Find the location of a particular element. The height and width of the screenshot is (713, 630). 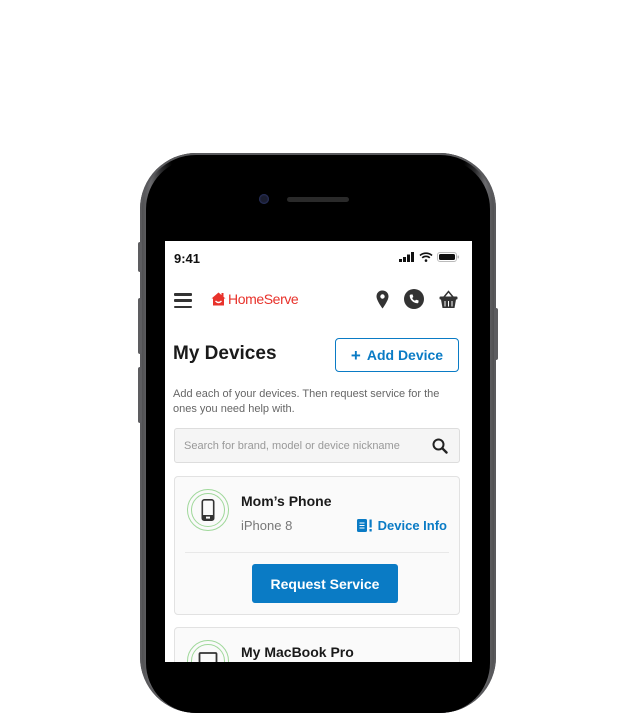

device-name: My MacBook Pro is located at coordinates (297, 652).